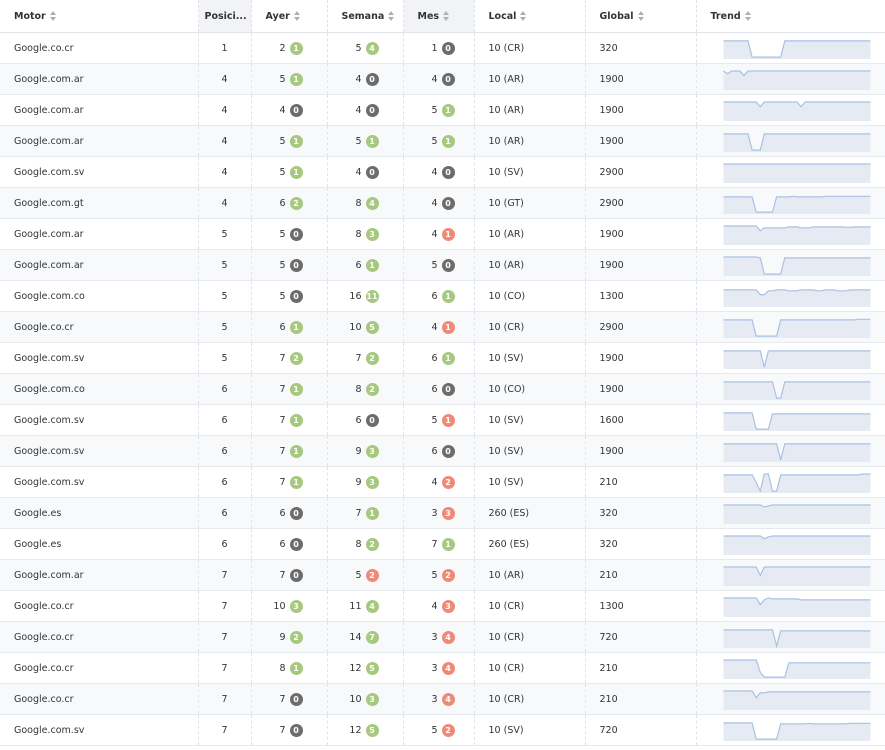  I want to click on column-header-local: Local, so click(530, 16).